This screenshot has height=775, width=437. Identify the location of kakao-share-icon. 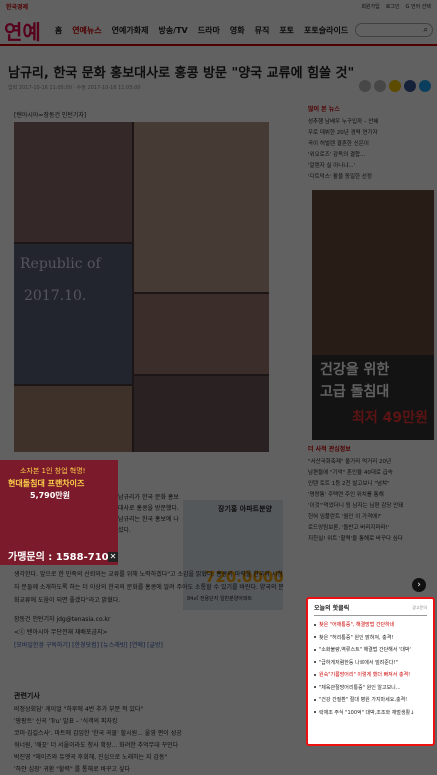
(395, 86).